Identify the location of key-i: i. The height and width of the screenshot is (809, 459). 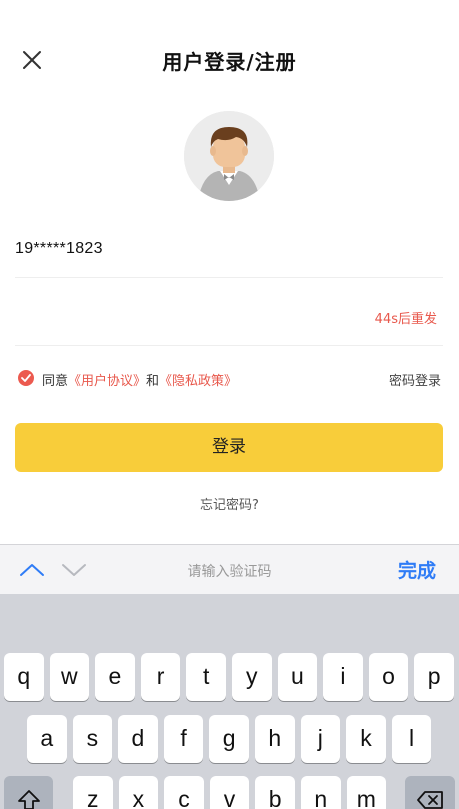
(343, 677).